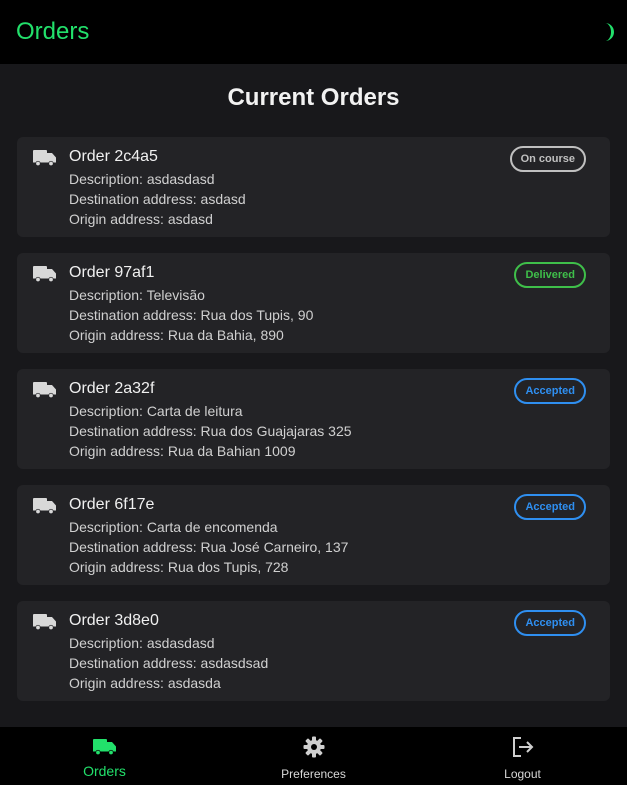 The width and height of the screenshot is (627, 785). I want to click on page-title: Current Orders, so click(313, 97).